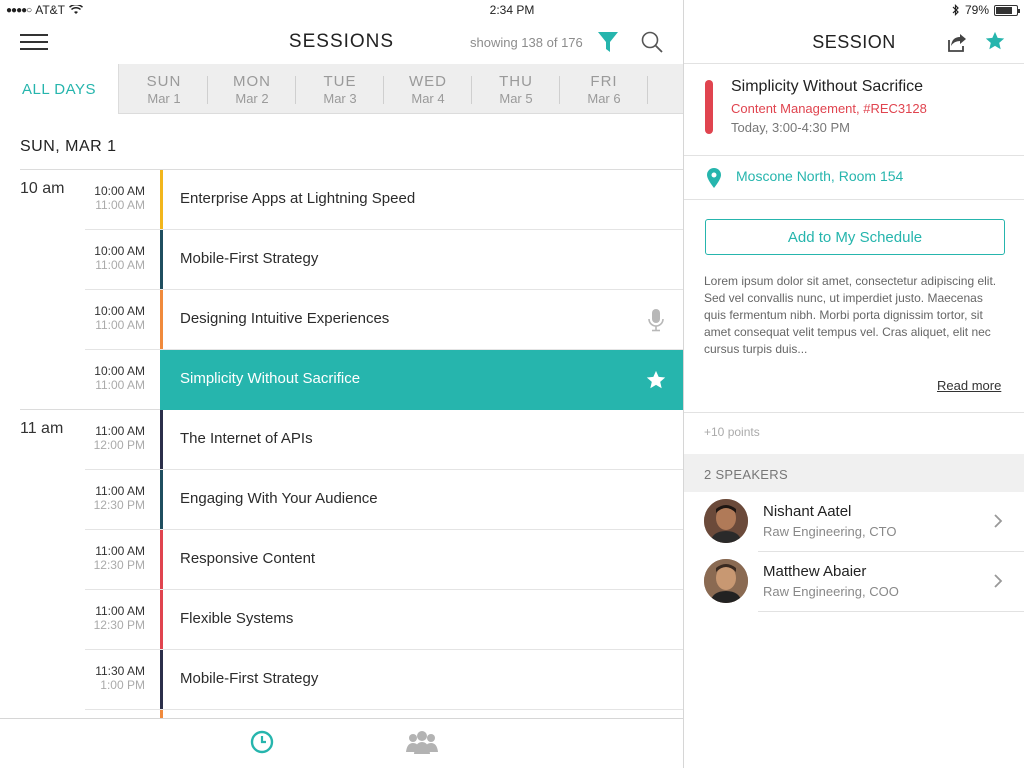 The image size is (1024, 768). Describe the element at coordinates (428, 89) in the screenshot. I see `tab-day-wed: WED Mar 4` at that location.